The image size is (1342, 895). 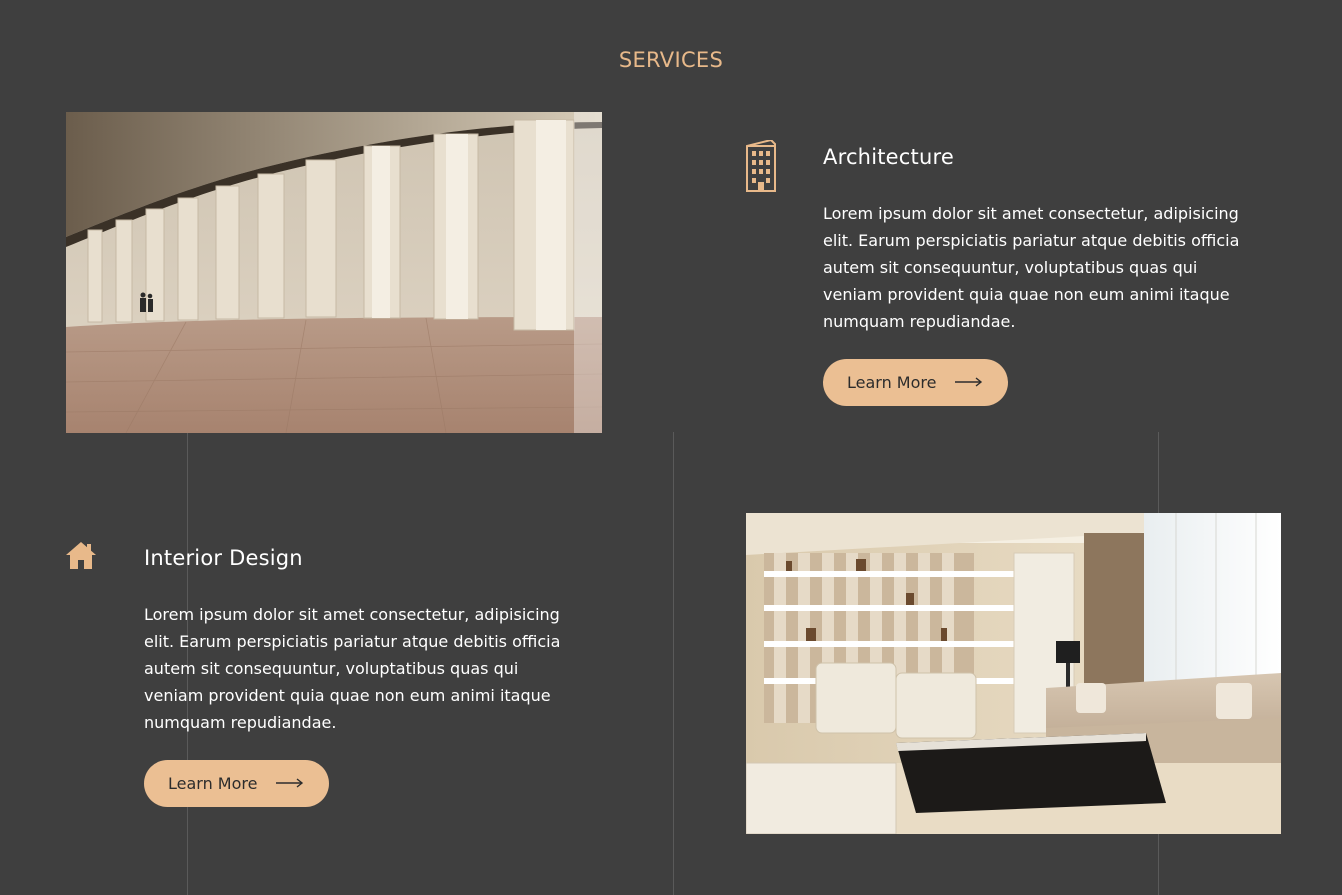 I want to click on service-heading: Architecture, so click(x=888, y=157).